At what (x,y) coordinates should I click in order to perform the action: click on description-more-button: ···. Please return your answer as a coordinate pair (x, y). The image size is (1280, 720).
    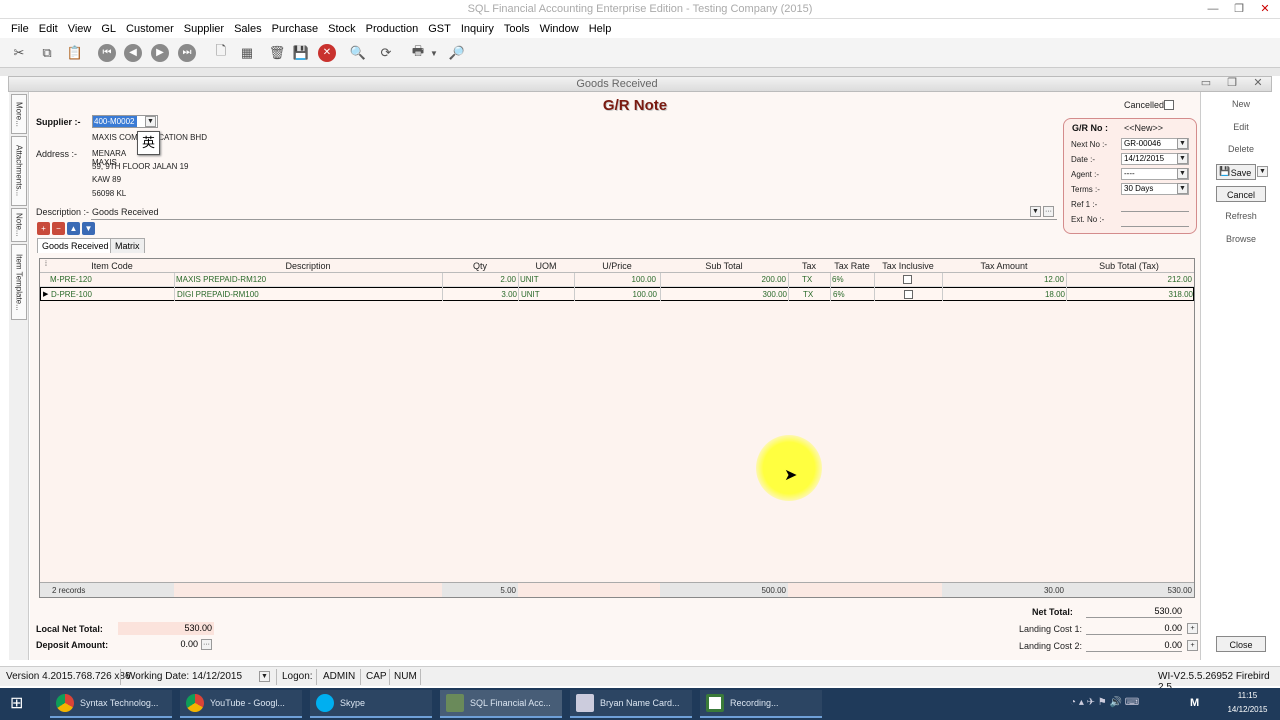
    Looking at the image, I should click on (1048, 211).